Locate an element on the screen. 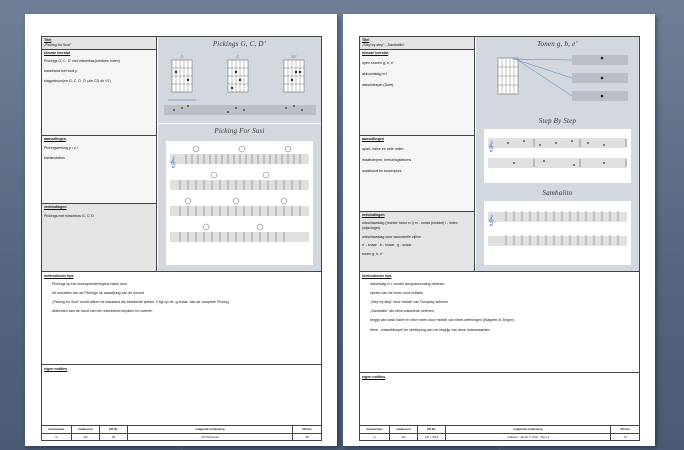 The image size is (684, 450). sheet-music: 𝄞 is located at coordinates (239, 203).